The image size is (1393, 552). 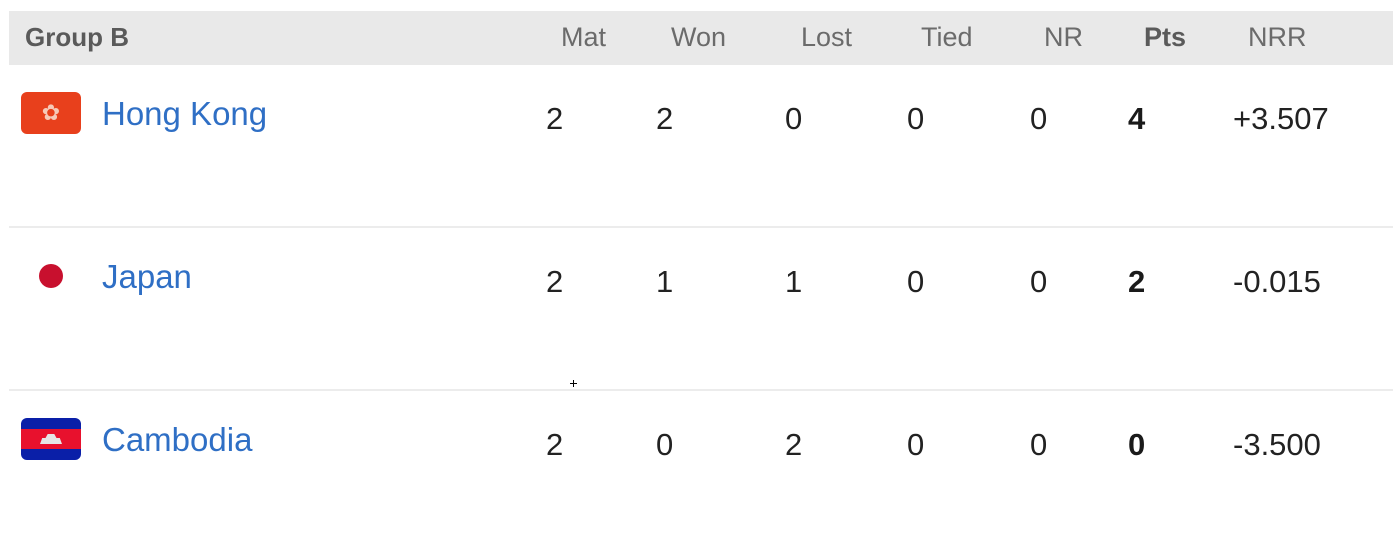 I want to click on cell-won: 1, so click(x=665, y=281).